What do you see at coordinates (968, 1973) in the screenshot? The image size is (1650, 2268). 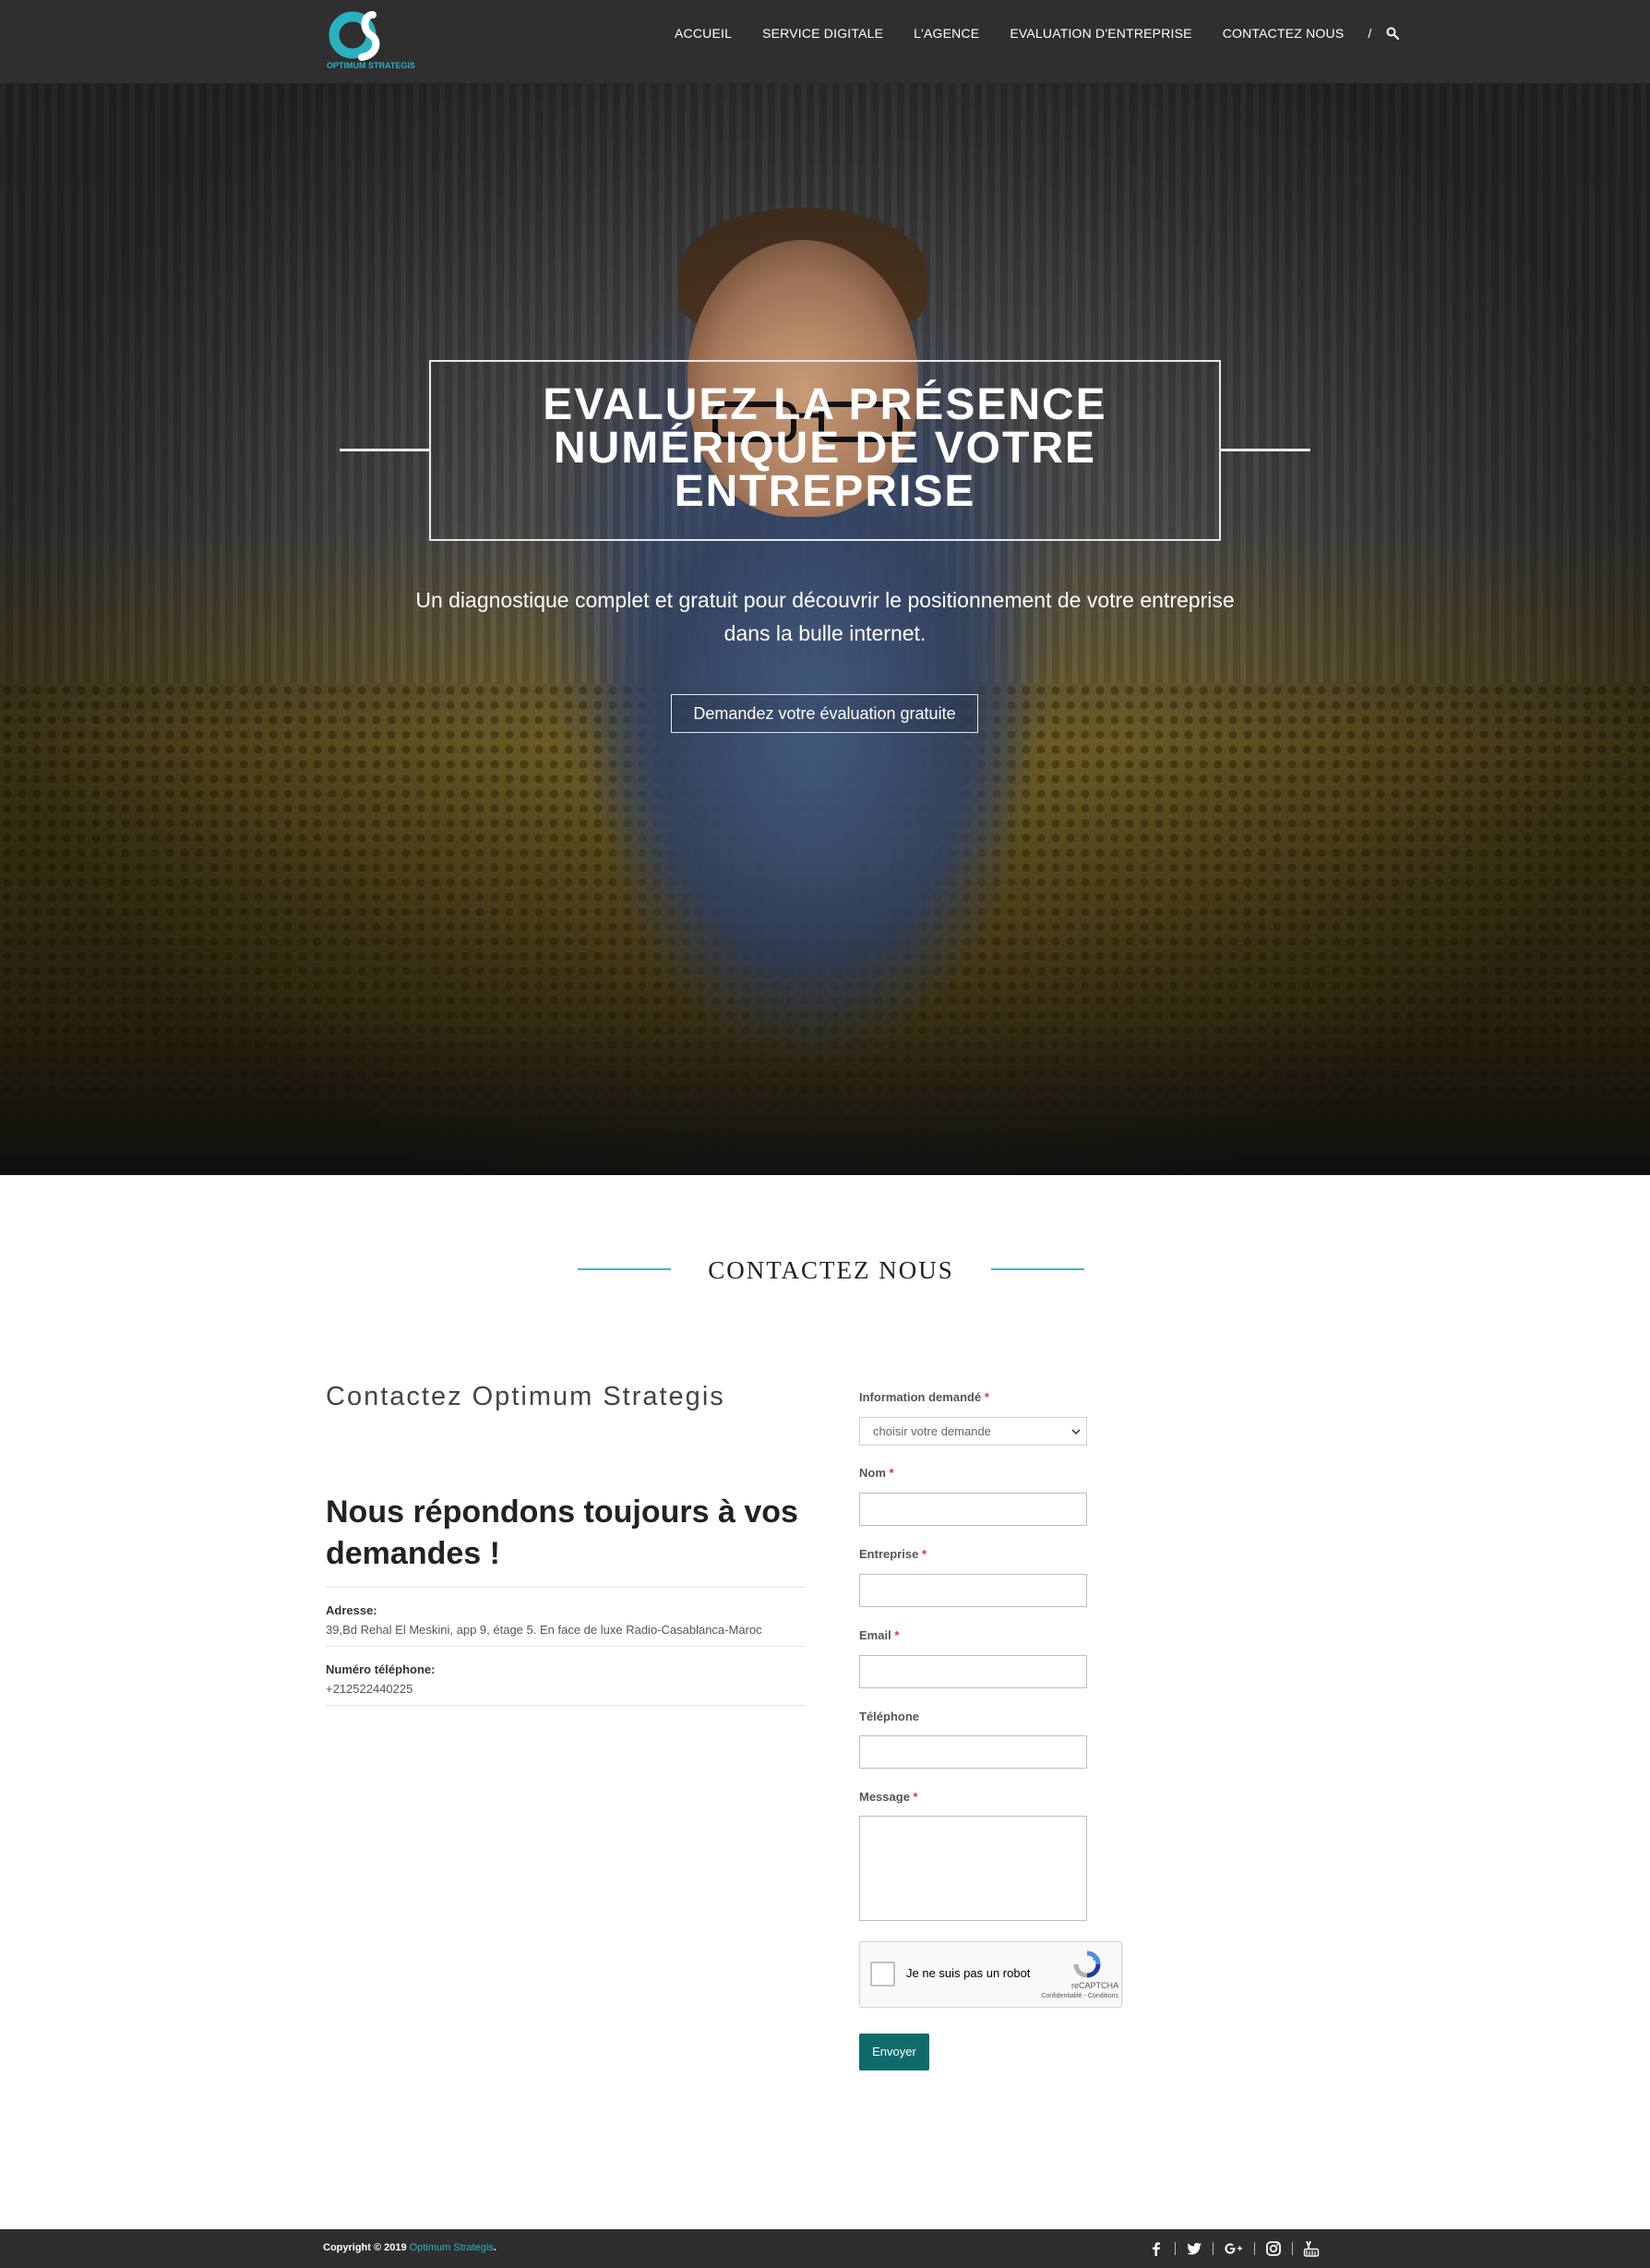 I see `recaptcha-text: Je ne suis pas un robot` at bounding box center [968, 1973].